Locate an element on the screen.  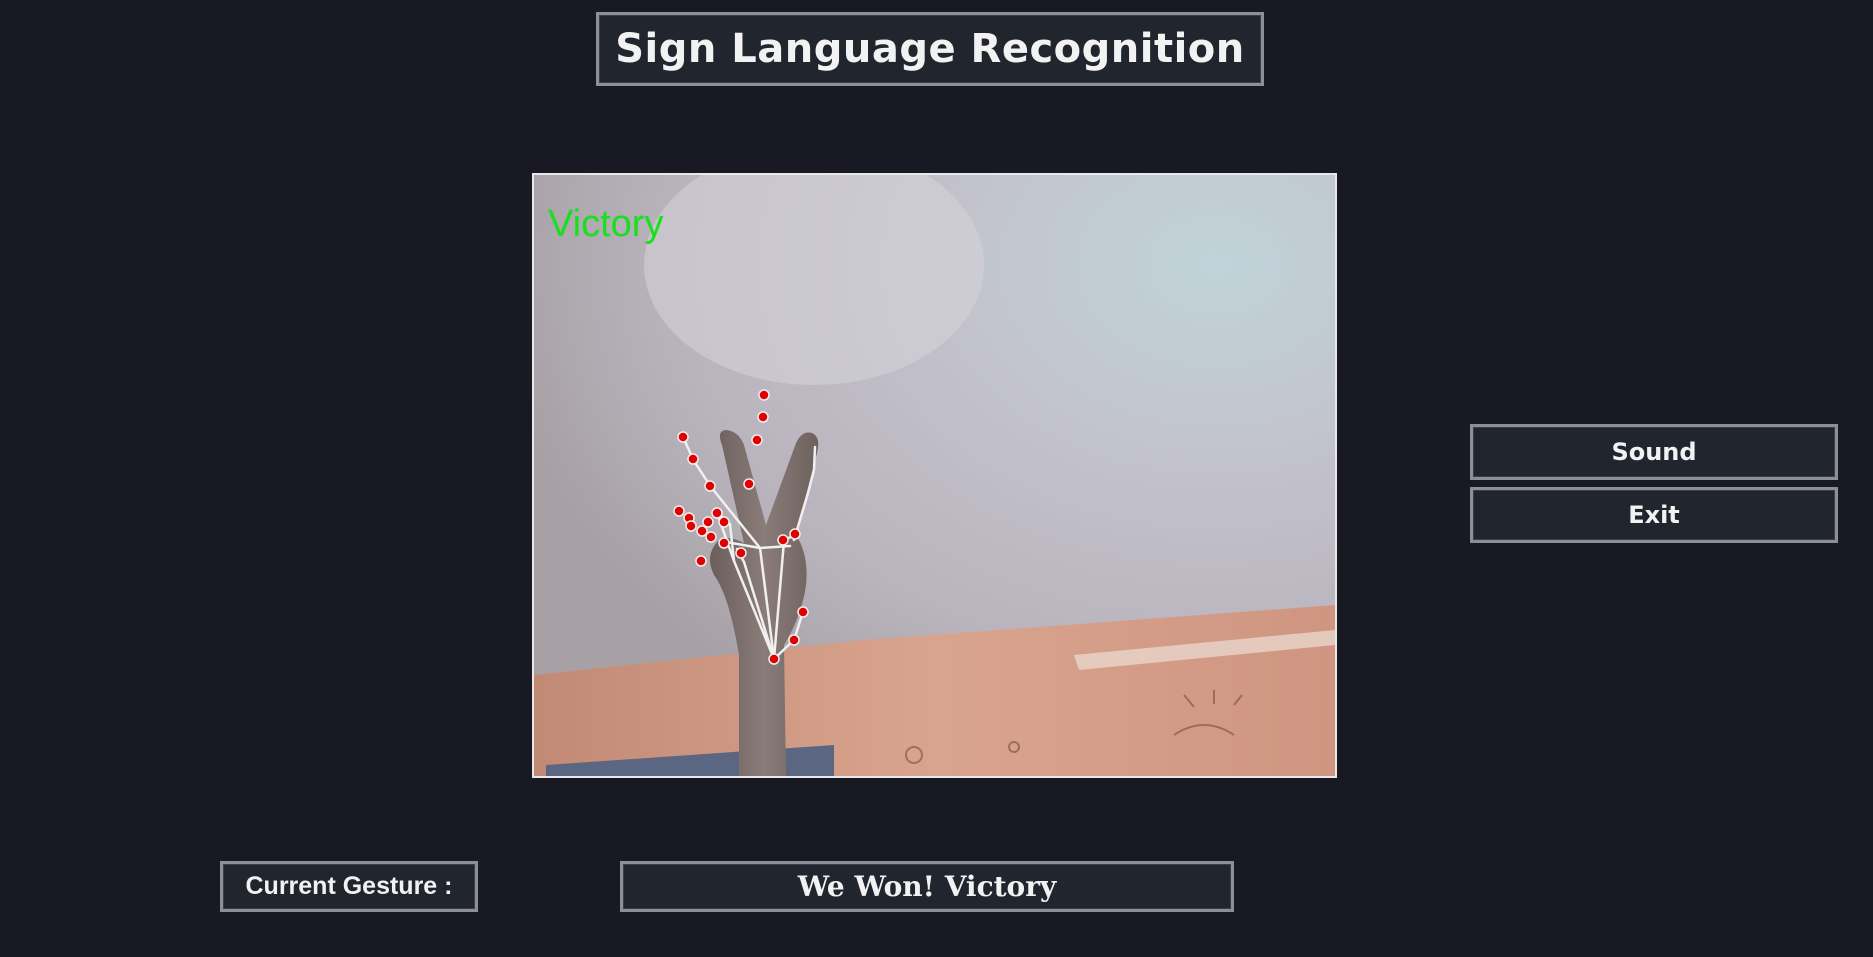
app-title: Sign Language Recognition is located at coordinates (930, 49).